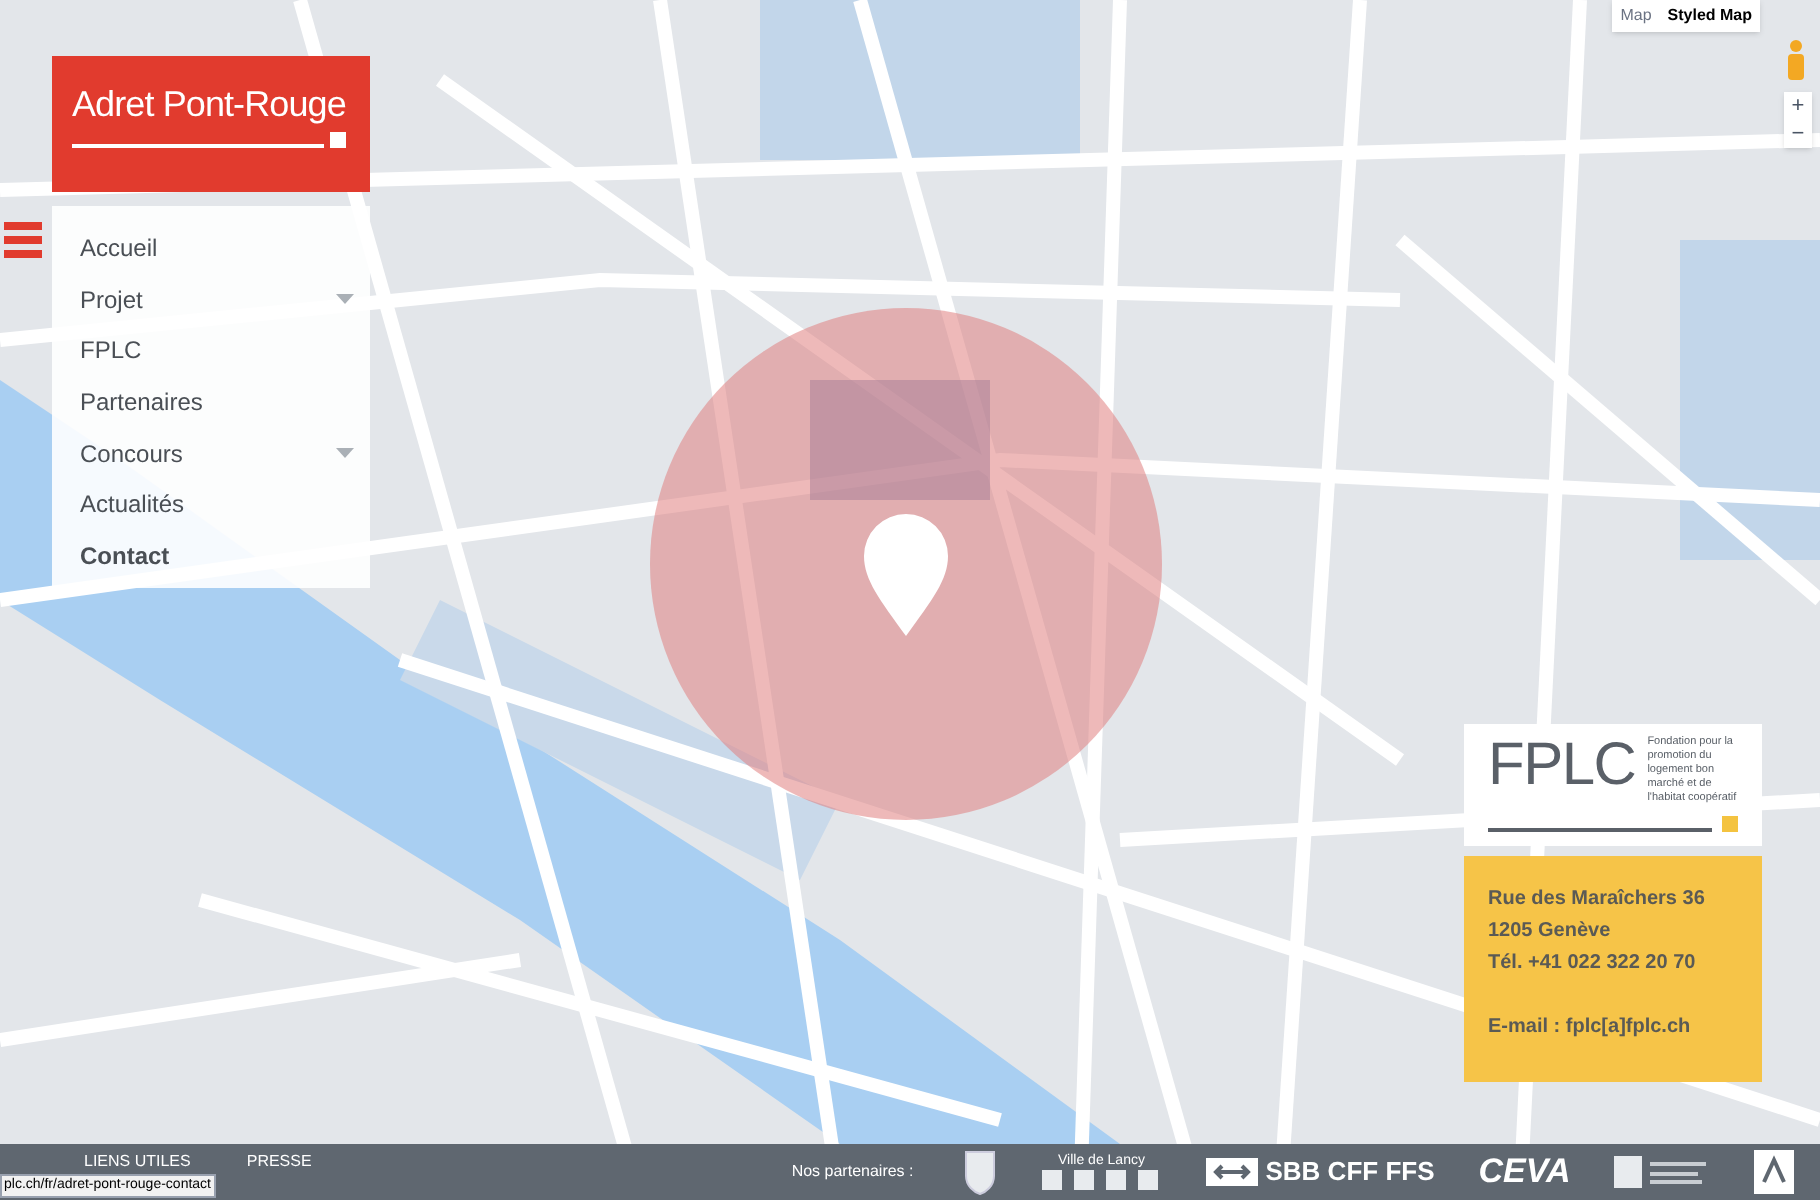 The image size is (1820, 1200). Describe the element at coordinates (1730, 824) in the screenshot. I see `fplc-square` at that location.